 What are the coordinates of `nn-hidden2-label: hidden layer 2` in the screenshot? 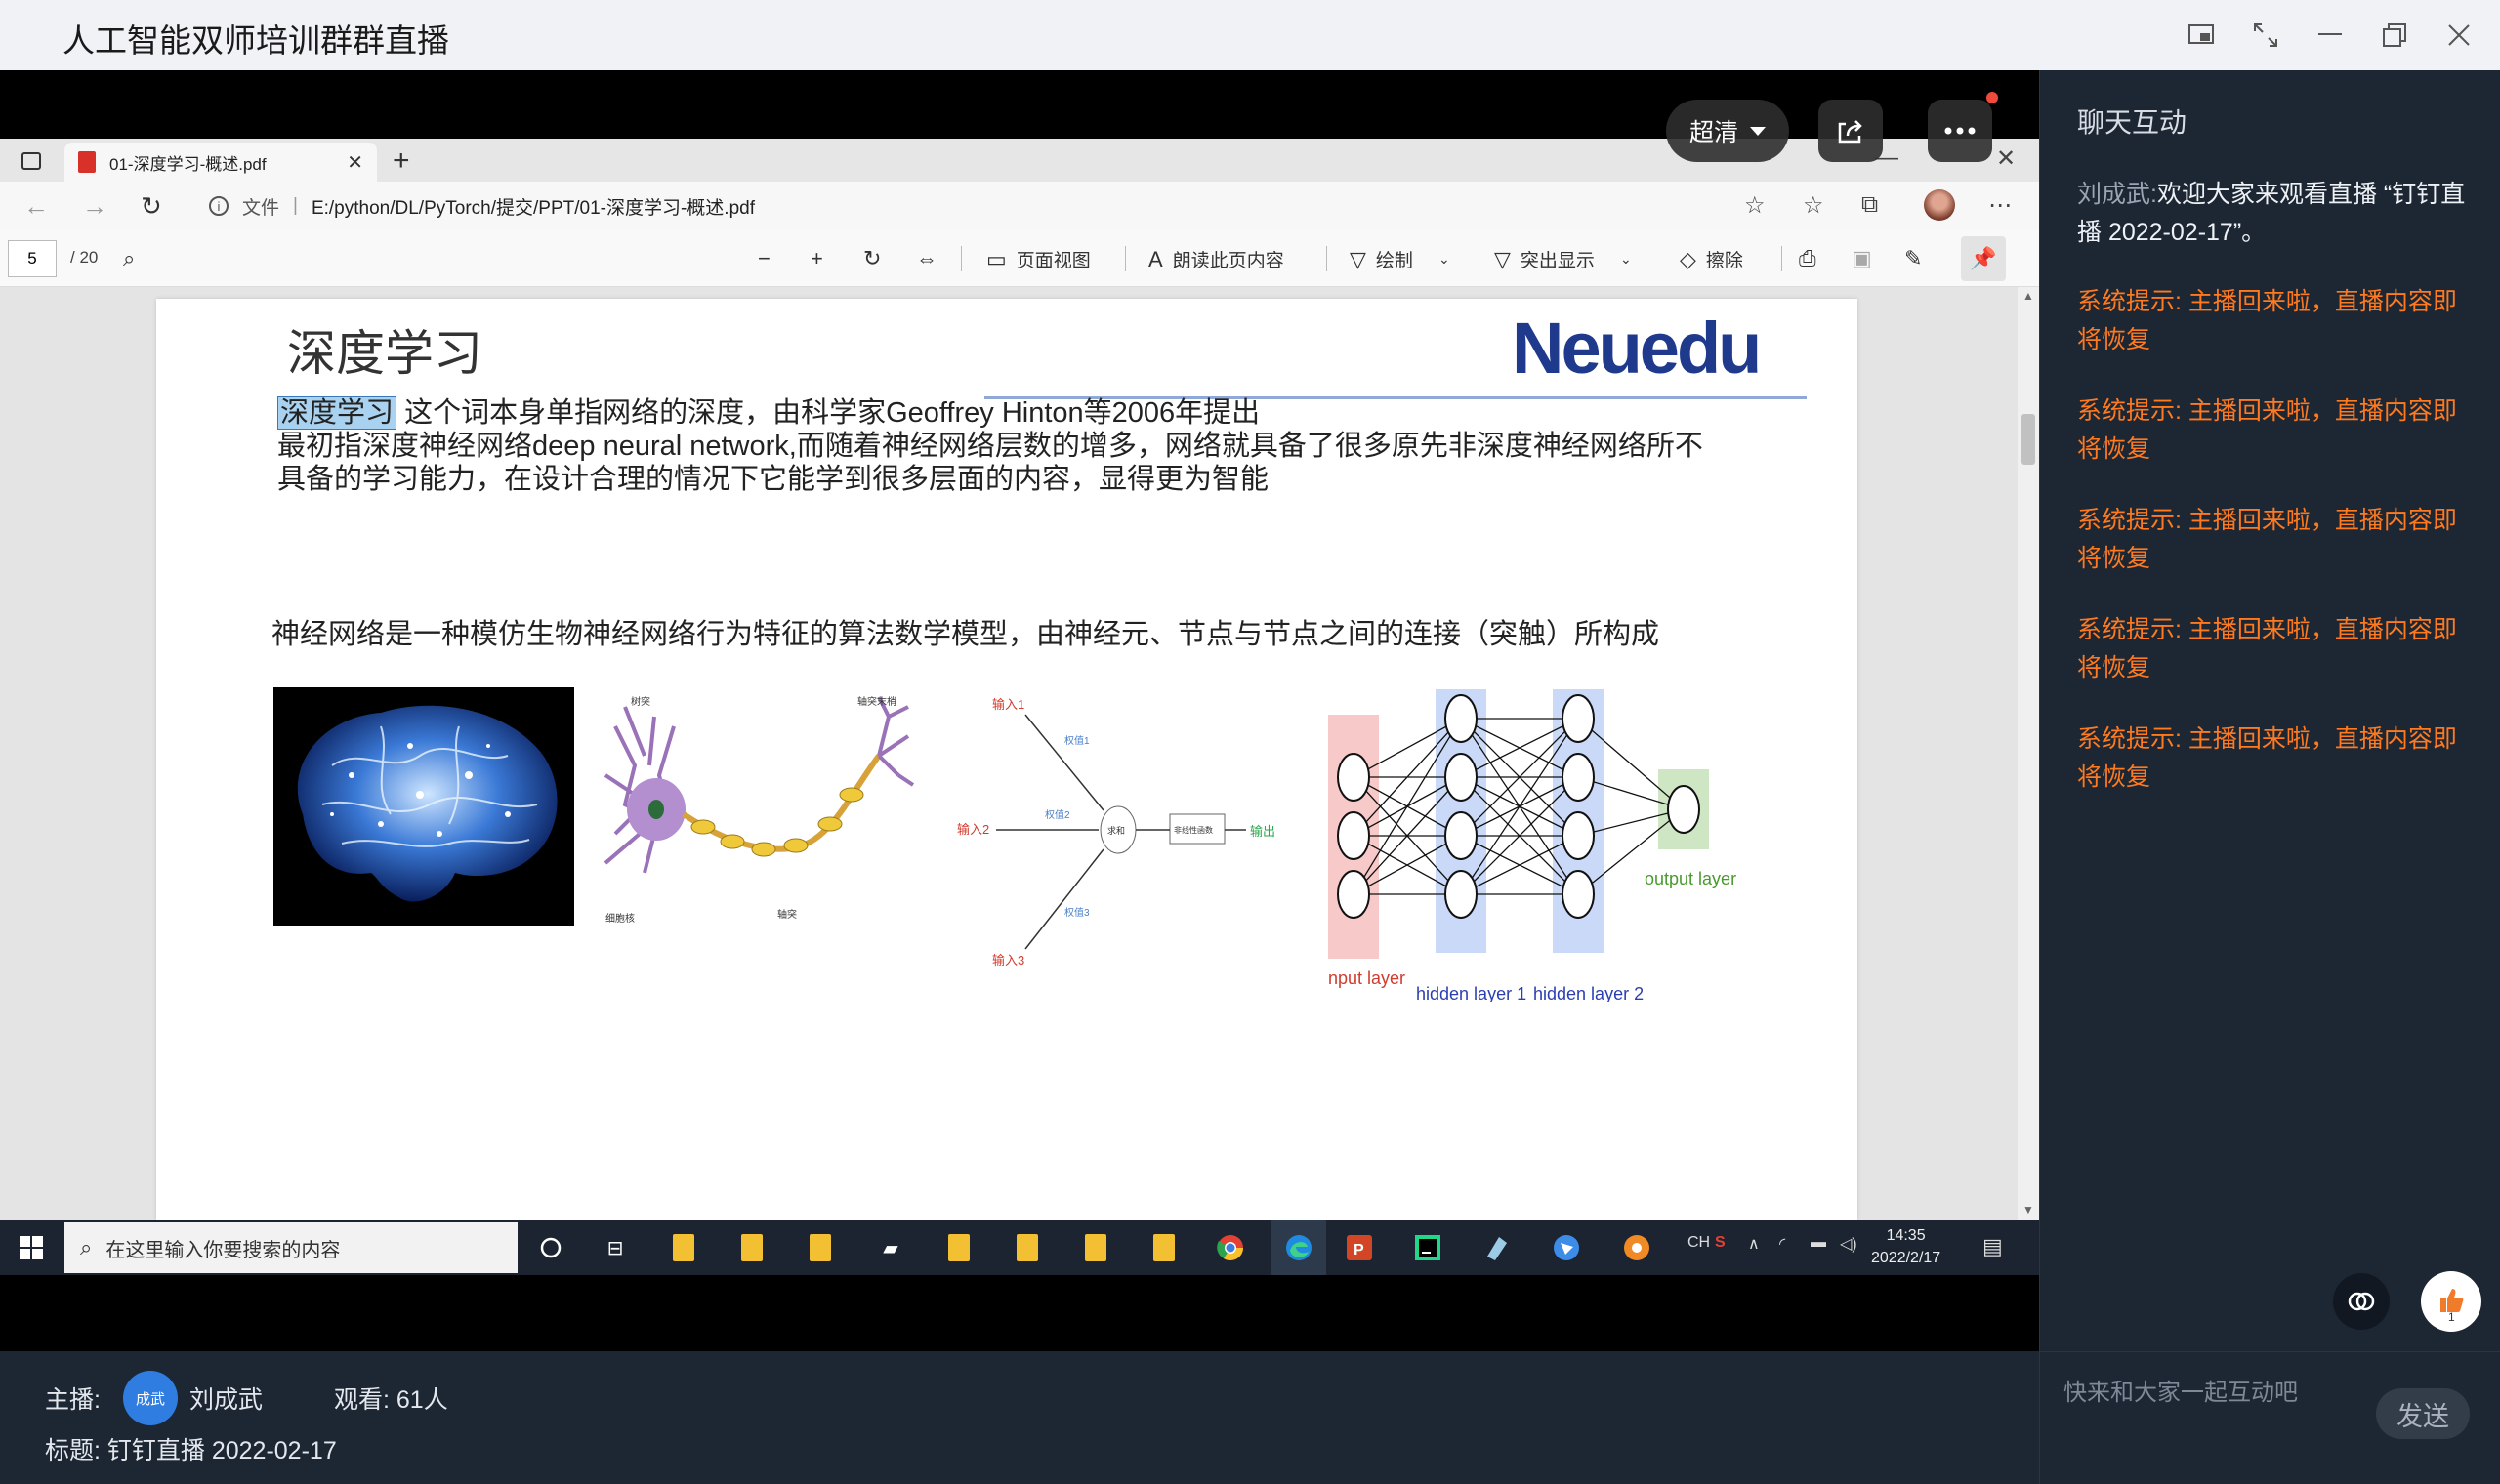 It's located at (1588, 993).